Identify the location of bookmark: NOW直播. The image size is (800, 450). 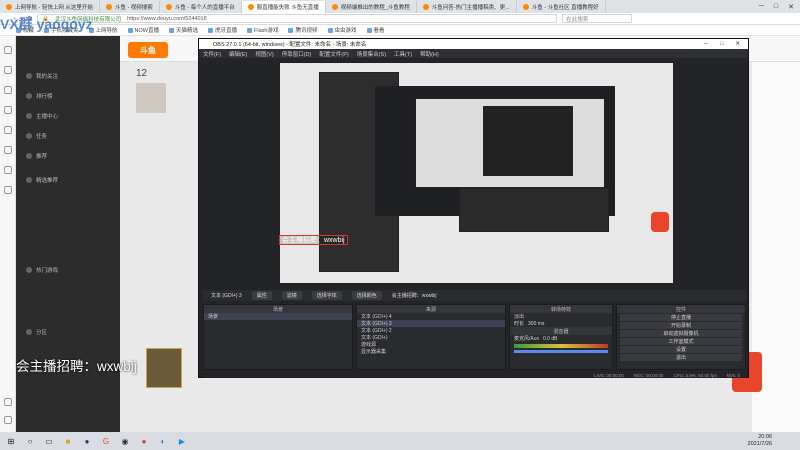
(143, 30).